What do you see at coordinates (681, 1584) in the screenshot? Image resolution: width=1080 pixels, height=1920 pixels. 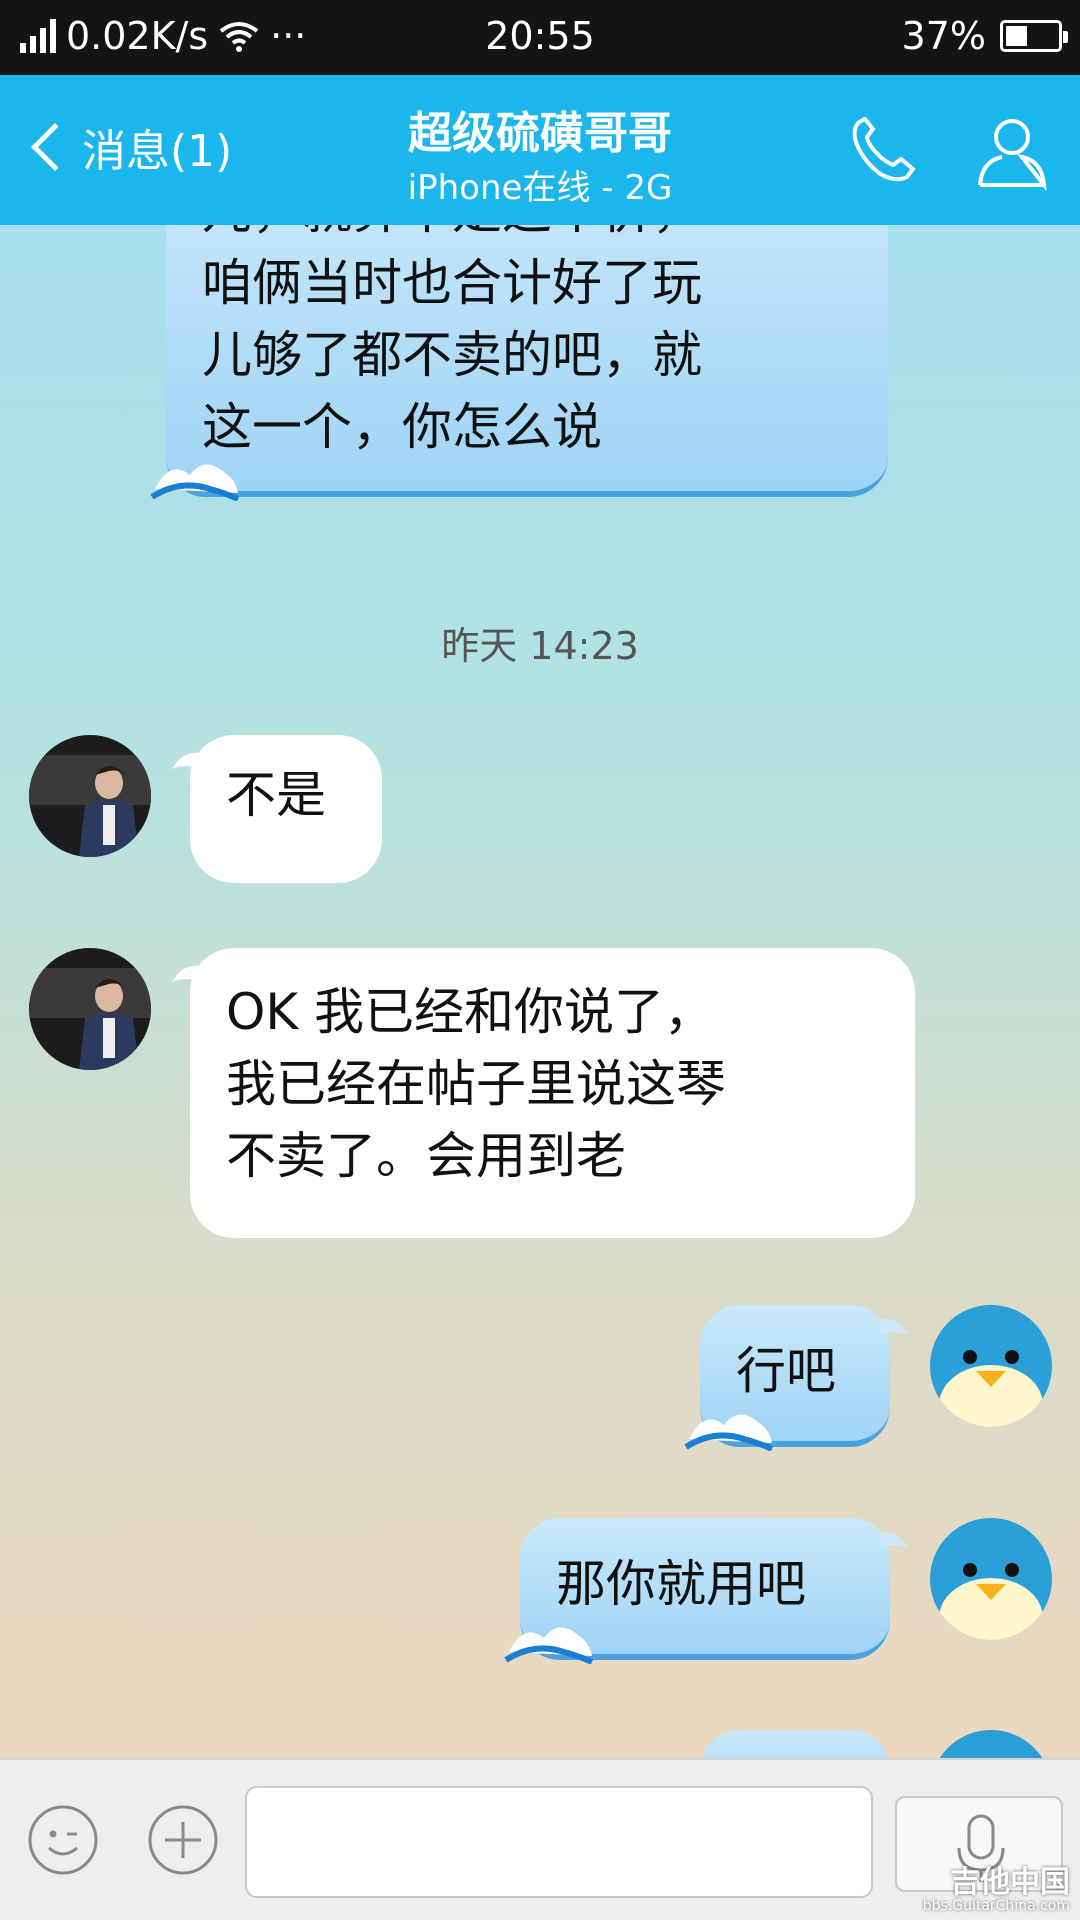 I see `message-text: 那你就用吧` at bounding box center [681, 1584].